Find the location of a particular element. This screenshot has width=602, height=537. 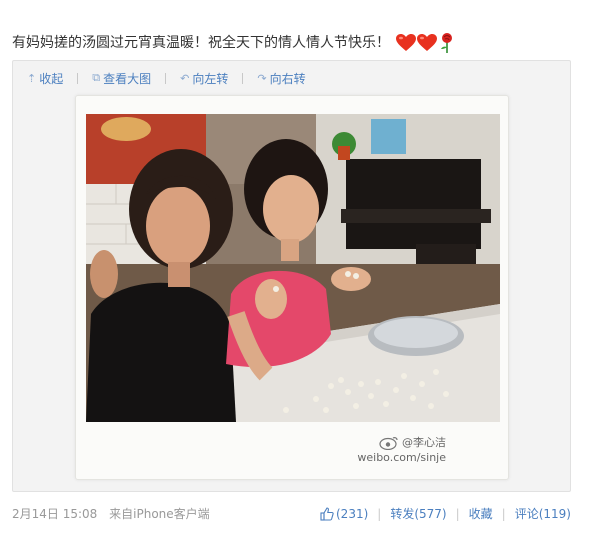

post-text-content: 有妈妈搓的汤圆过元宵真温暖！祝全天下的情人情人节快乐！ is located at coordinates (201, 43).